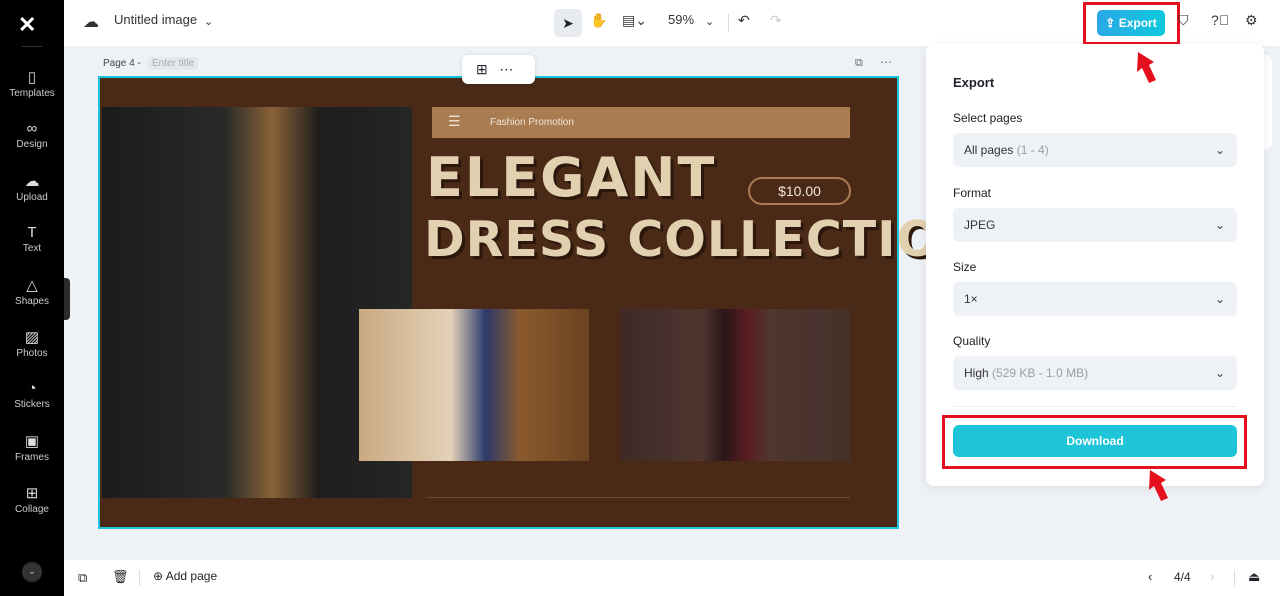 This screenshot has width=1280, height=596. I want to click on capcut-logo-icon: ✕, so click(27, 25).